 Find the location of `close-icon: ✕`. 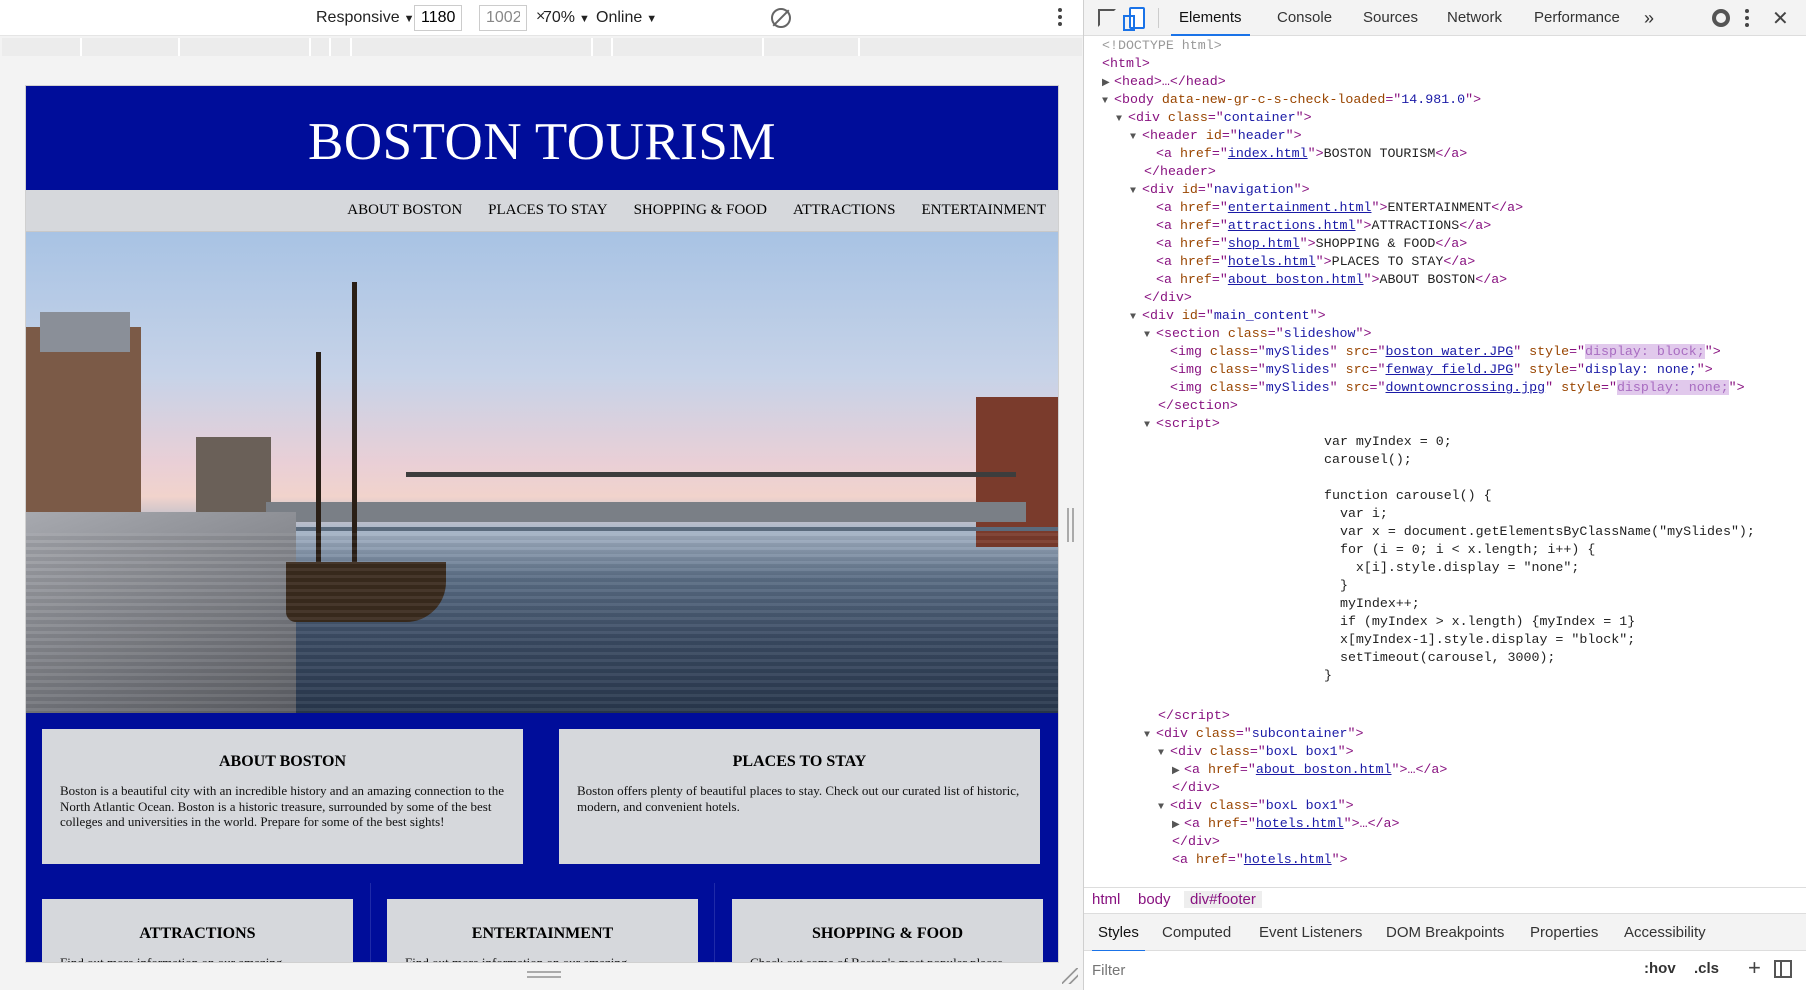

close-icon: ✕ is located at coordinates (1780, 18).